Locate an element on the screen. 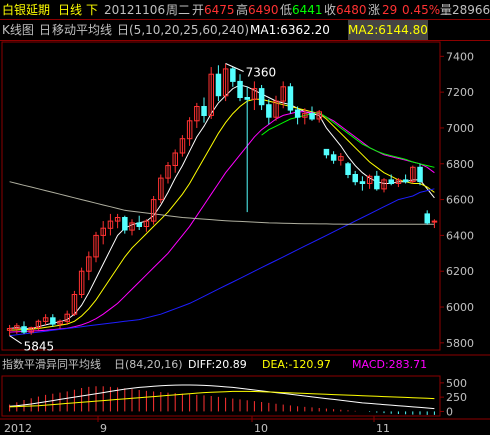 Image resolution: width=490 pixels, height=435 pixels. macd-axis-label: 0 is located at coordinates (449, 411).